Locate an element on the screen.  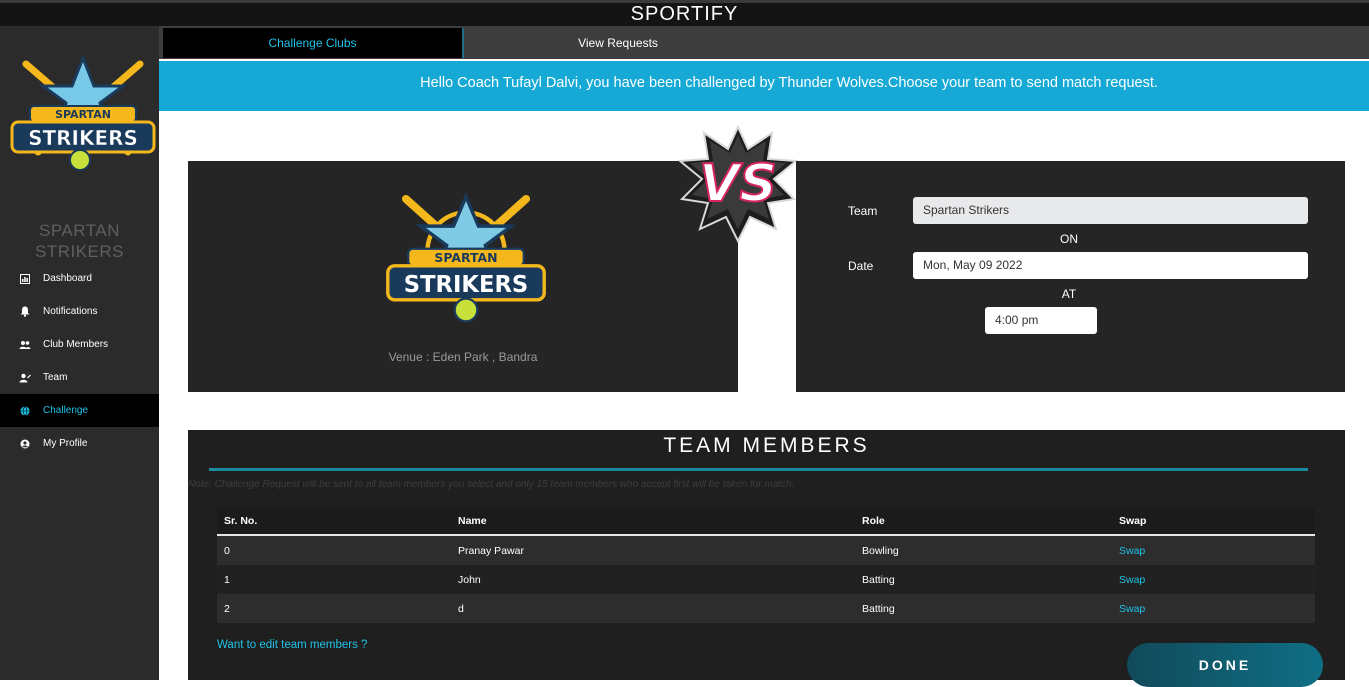
sidebar-item-my-profile: My Profile is located at coordinates (79, 443).